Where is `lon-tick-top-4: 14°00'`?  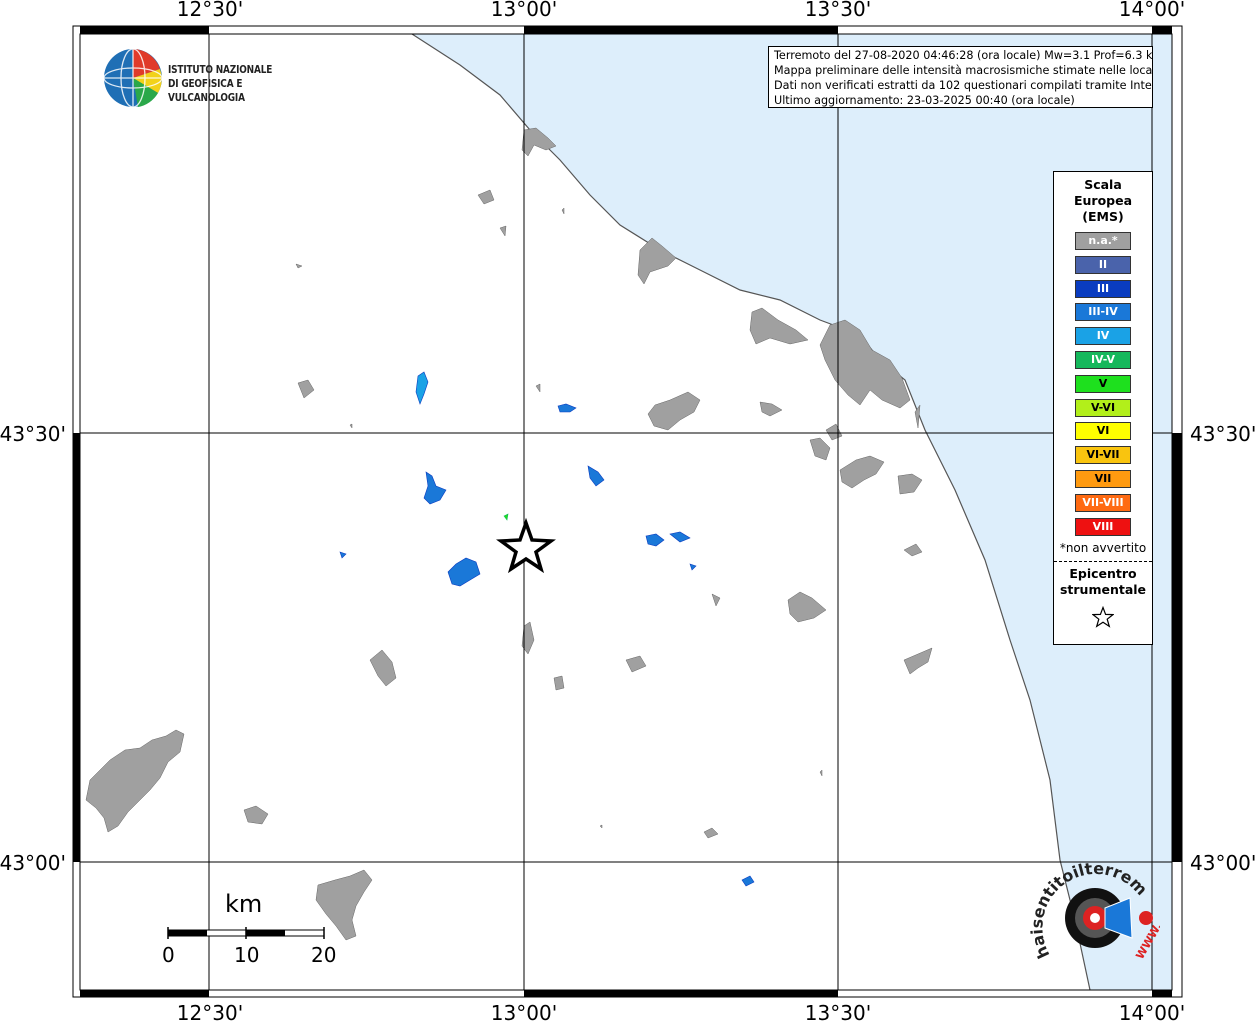 lon-tick-top-4: 14°00' is located at coordinates (1152, 10).